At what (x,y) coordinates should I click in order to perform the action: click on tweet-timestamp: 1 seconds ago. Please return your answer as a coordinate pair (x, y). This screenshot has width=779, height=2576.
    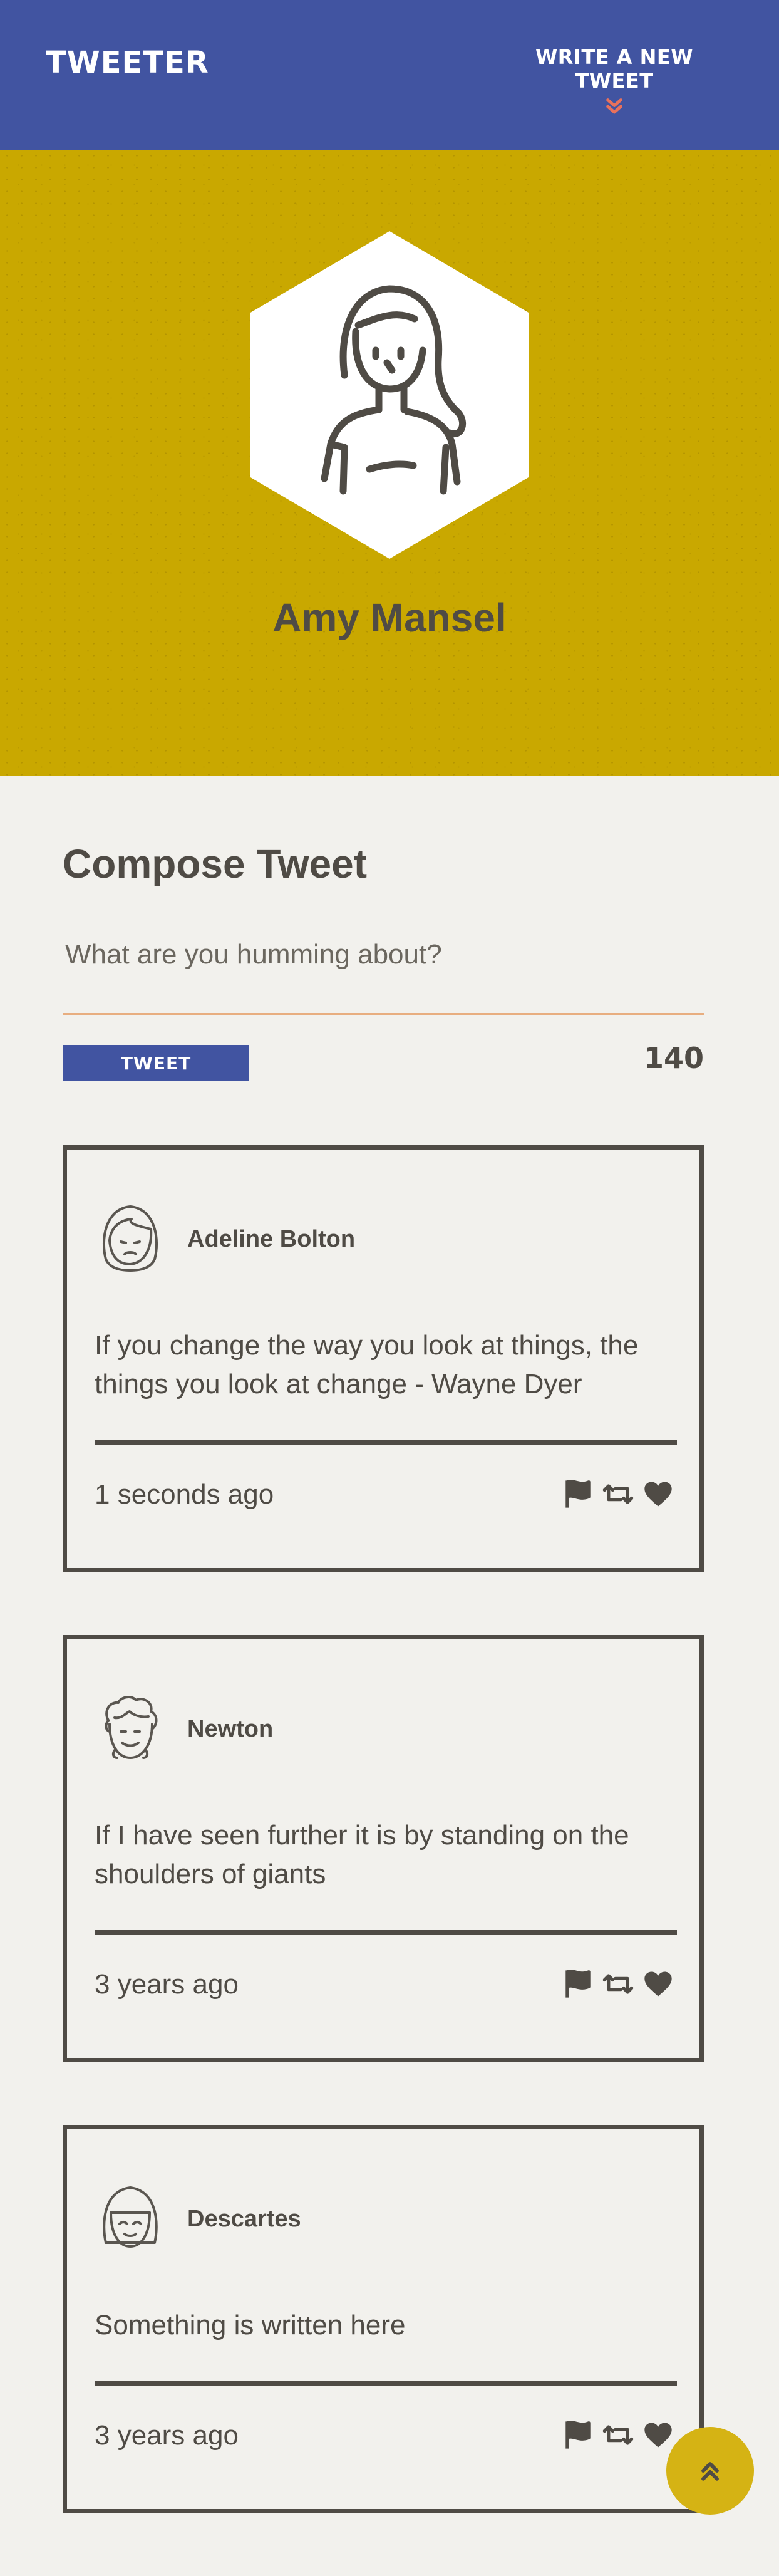
    Looking at the image, I should click on (185, 1494).